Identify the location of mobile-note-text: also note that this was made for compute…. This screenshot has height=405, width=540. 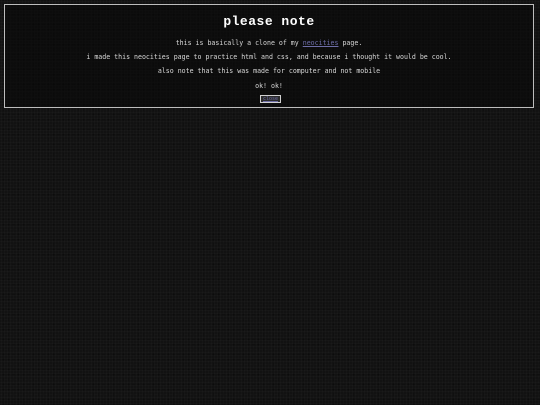
(269, 71).